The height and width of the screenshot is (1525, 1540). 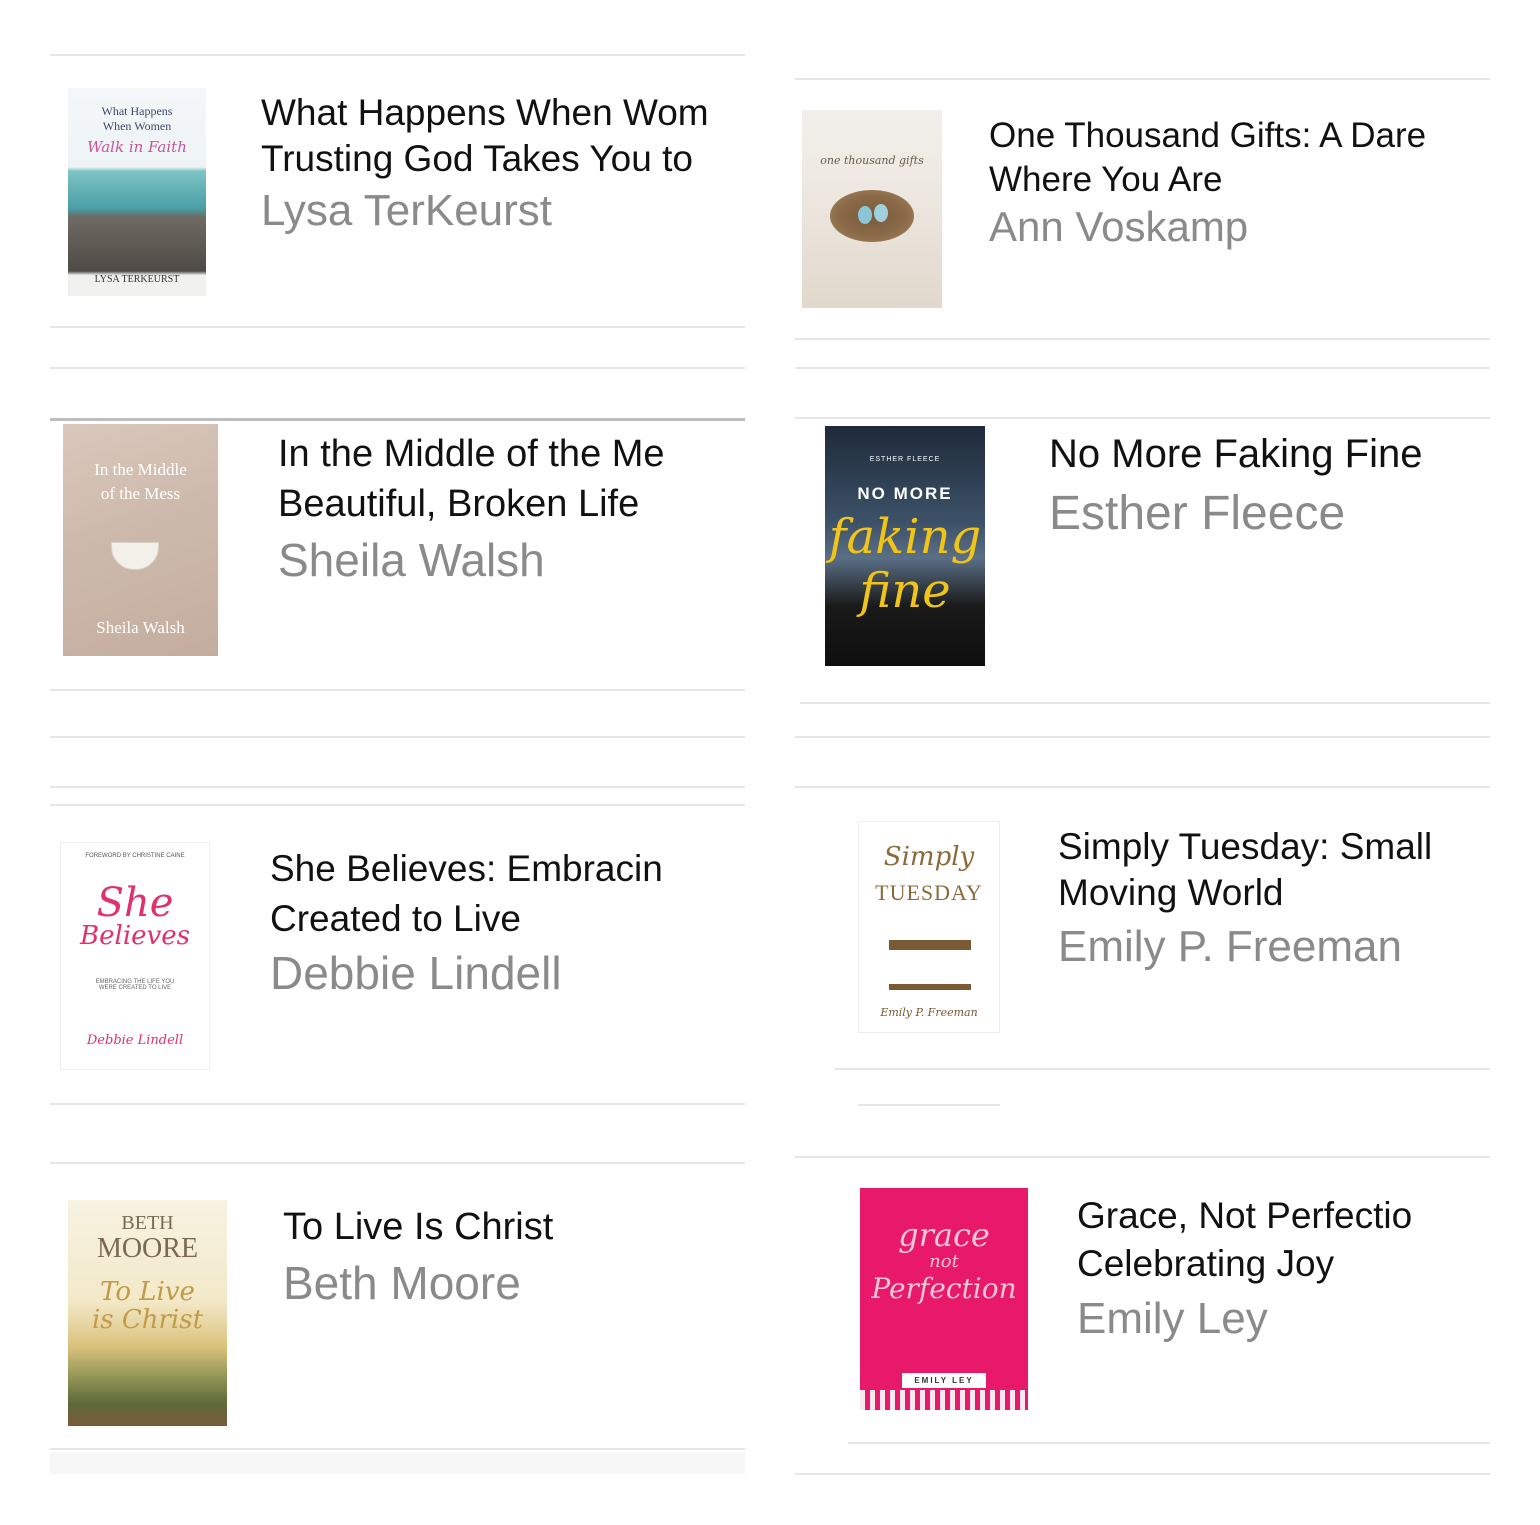 What do you see at coordinates (1197, 514) in the screenshot?
I see `book-author: Esther Fleece` at bounding box center [1197, 514].